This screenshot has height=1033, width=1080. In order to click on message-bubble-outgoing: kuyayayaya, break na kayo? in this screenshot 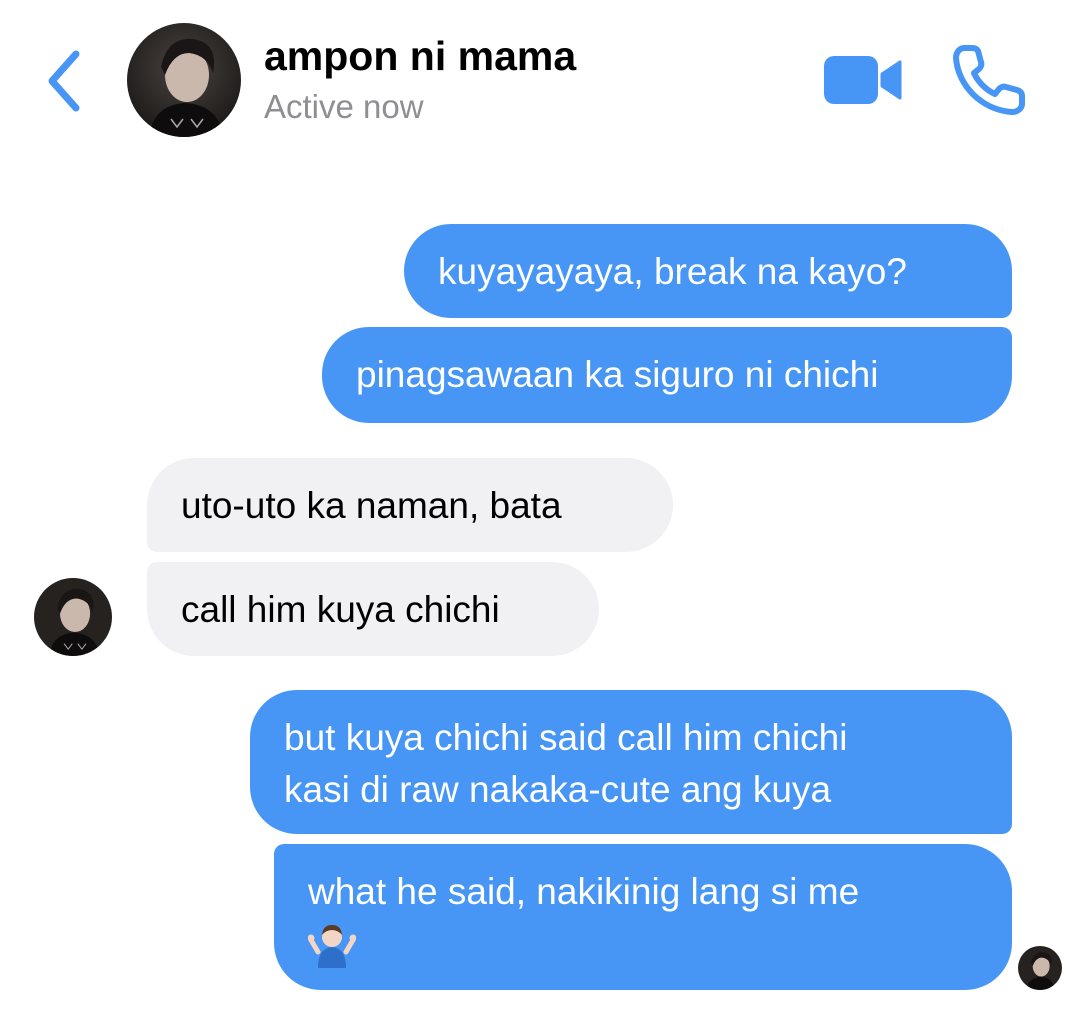, I will do `click(708, 271)`.